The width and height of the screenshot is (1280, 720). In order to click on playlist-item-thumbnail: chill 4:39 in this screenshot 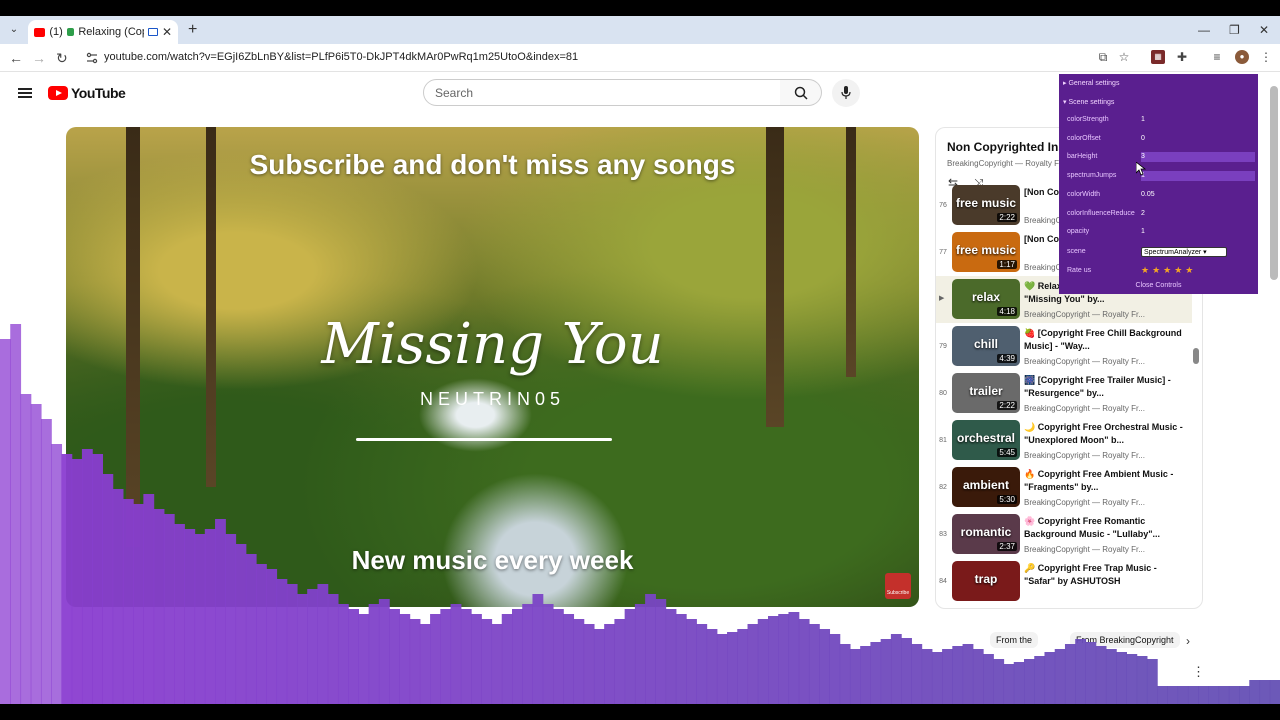, I will do `click(986, 346)`.